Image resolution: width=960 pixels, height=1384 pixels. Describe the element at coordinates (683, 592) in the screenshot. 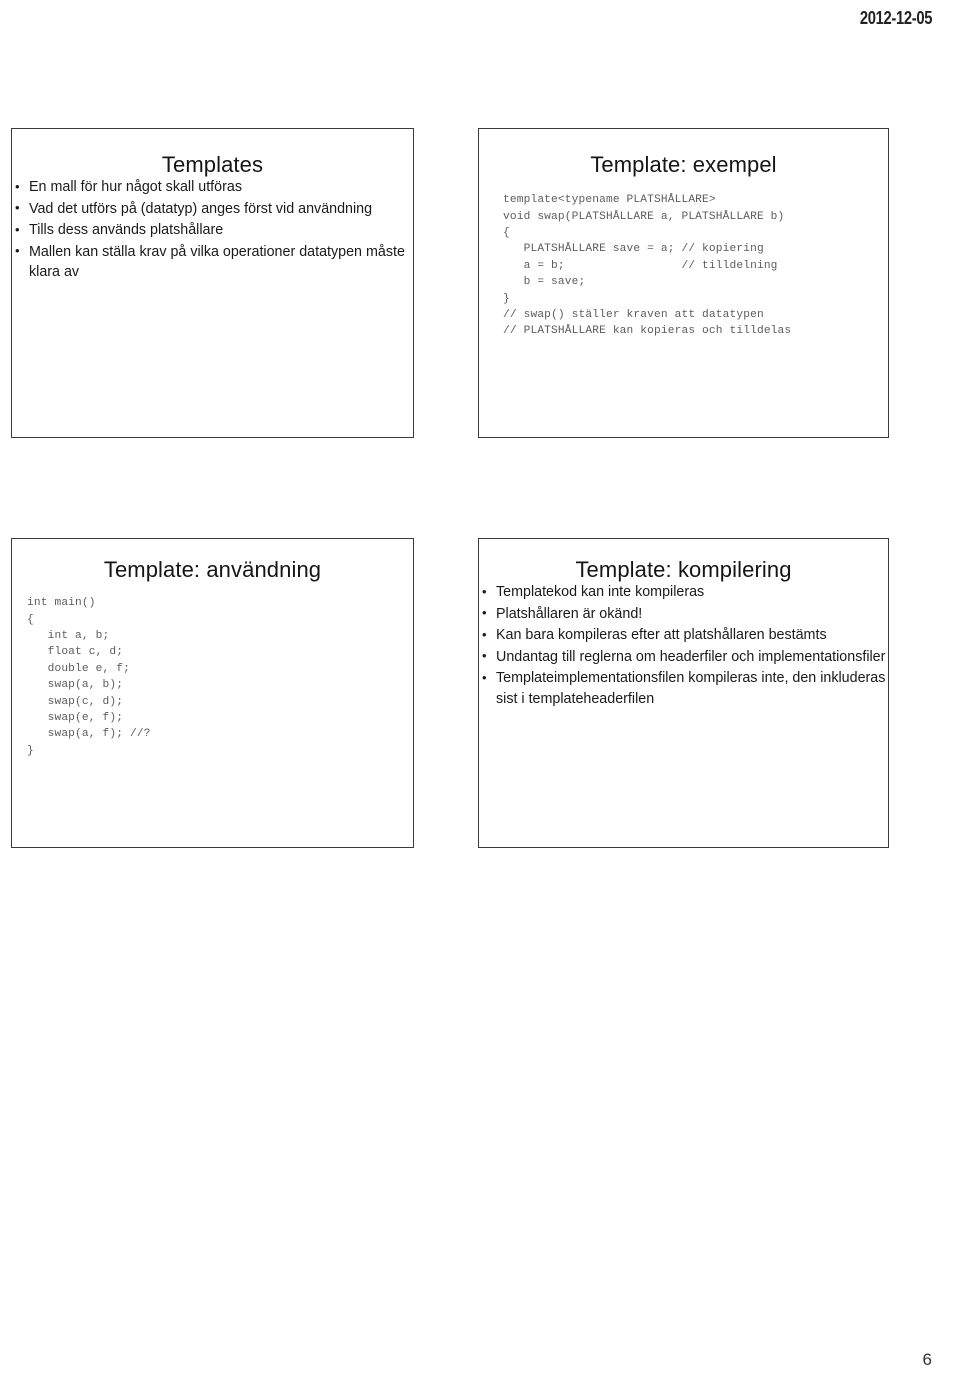

I see `list-item: Templatekod kan inte kompileras` at that location.